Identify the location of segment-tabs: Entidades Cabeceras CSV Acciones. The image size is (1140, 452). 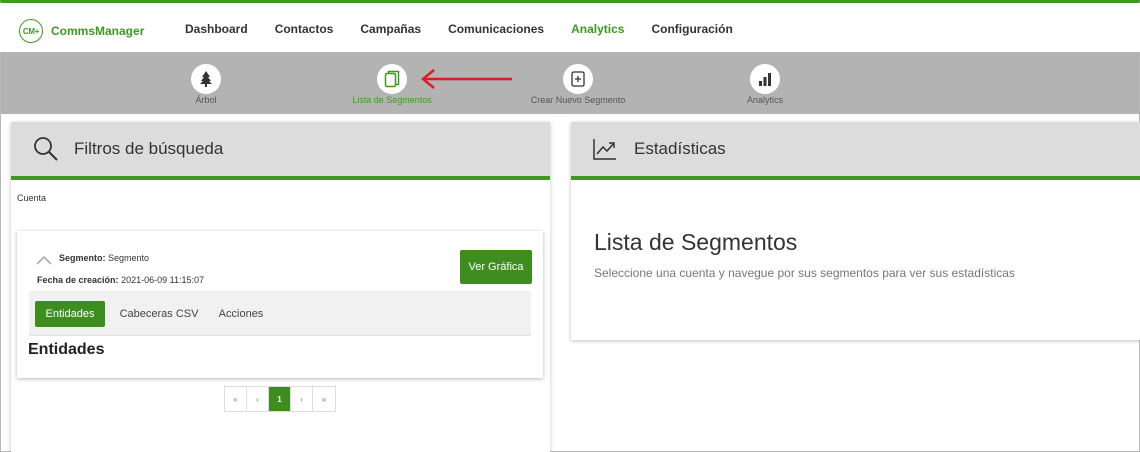
(280, 313).